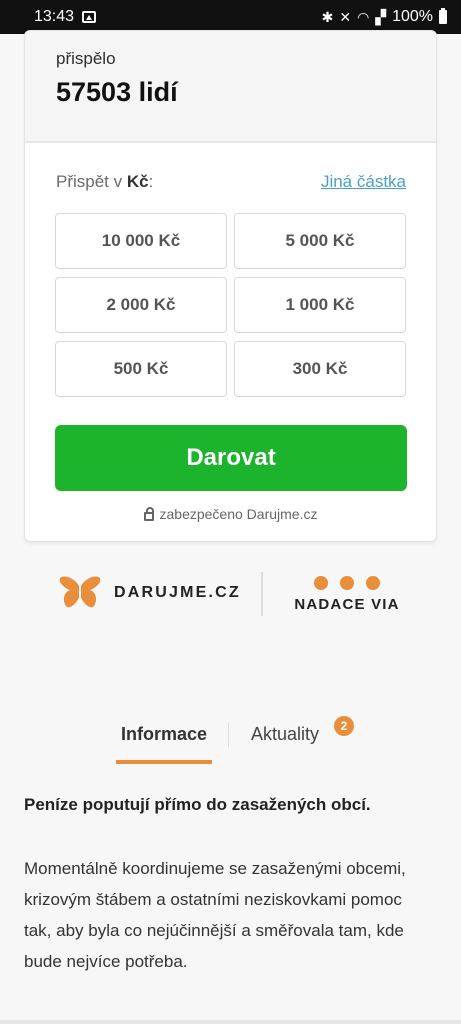  What do you see at coordinates (347, 594) in the screenshot?
I see `nadace-via-logo: NADACE VIA` at bounding box center [347, 594].